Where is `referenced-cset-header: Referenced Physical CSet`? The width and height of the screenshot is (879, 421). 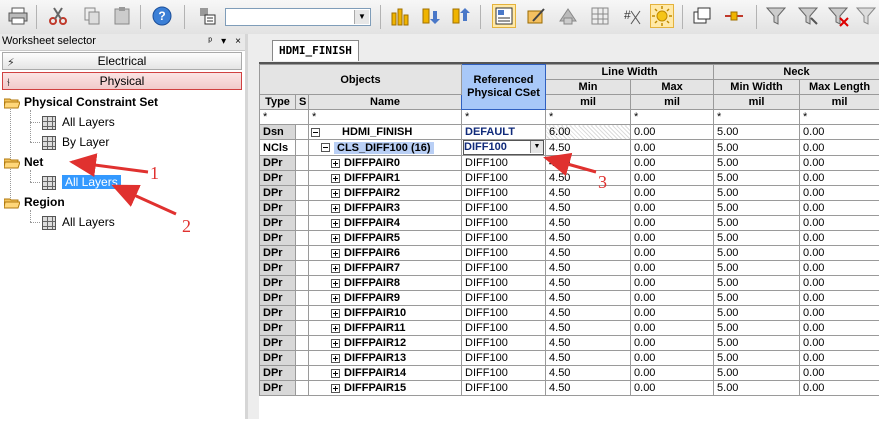 referenced-cset-header: Referenced Physical CSet is located at coordinates (504, 87).